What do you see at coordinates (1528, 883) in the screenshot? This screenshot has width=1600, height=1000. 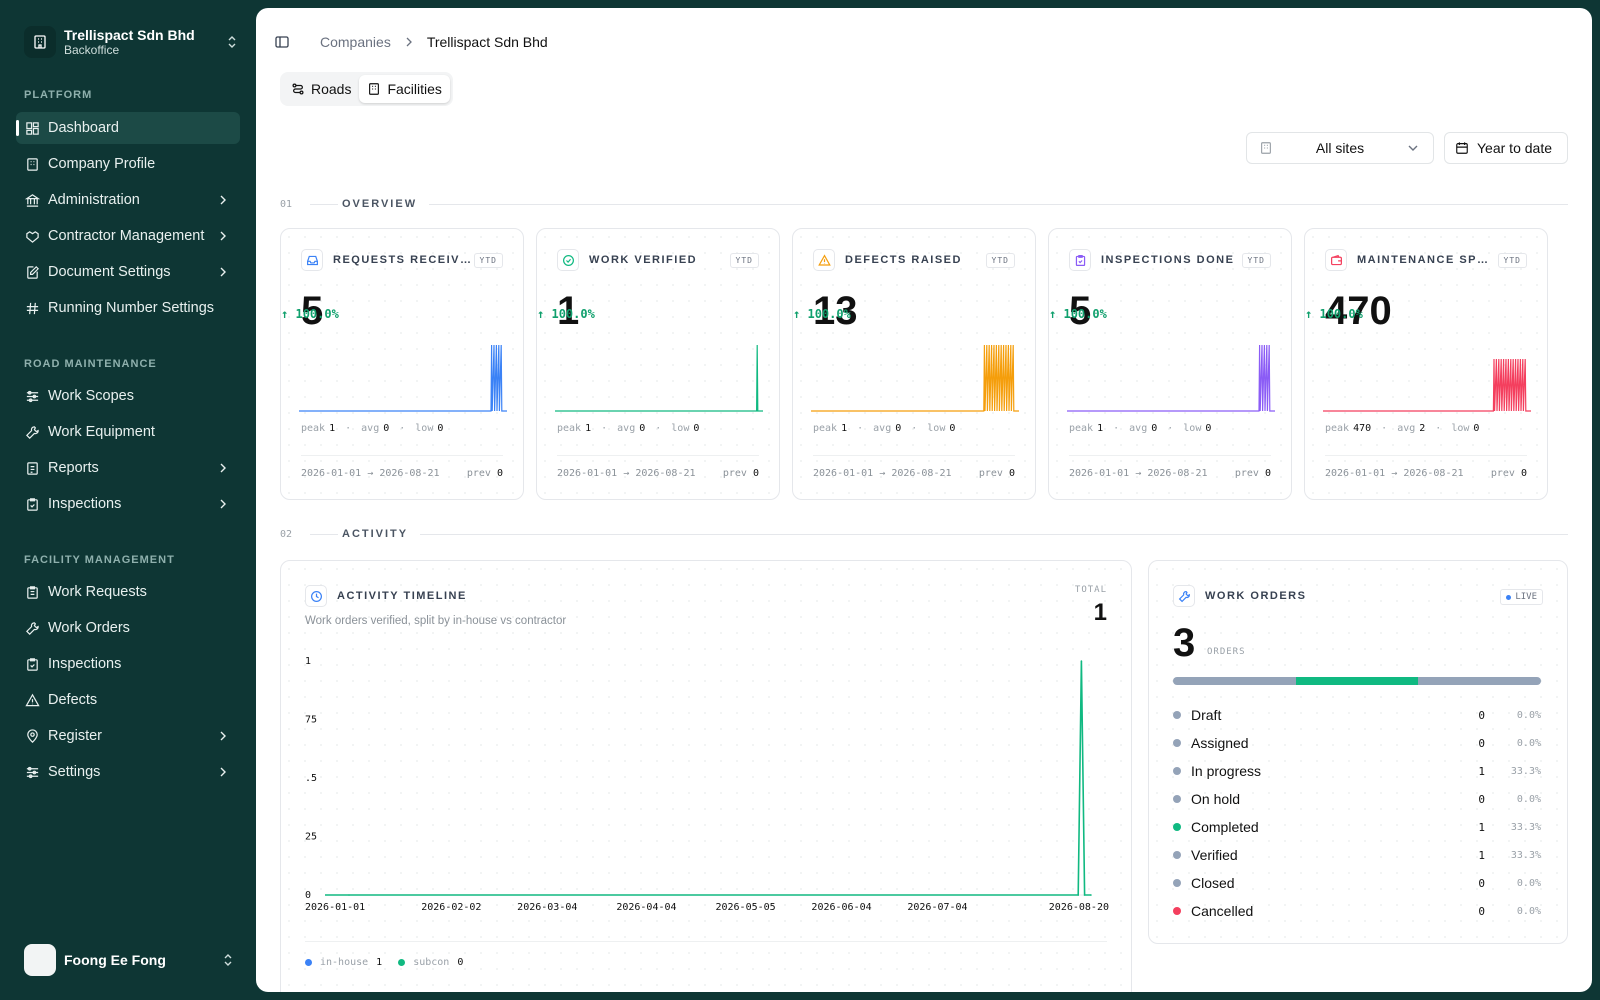 I see `status-percent: 0.0%` at bounding box center [1528, 883].